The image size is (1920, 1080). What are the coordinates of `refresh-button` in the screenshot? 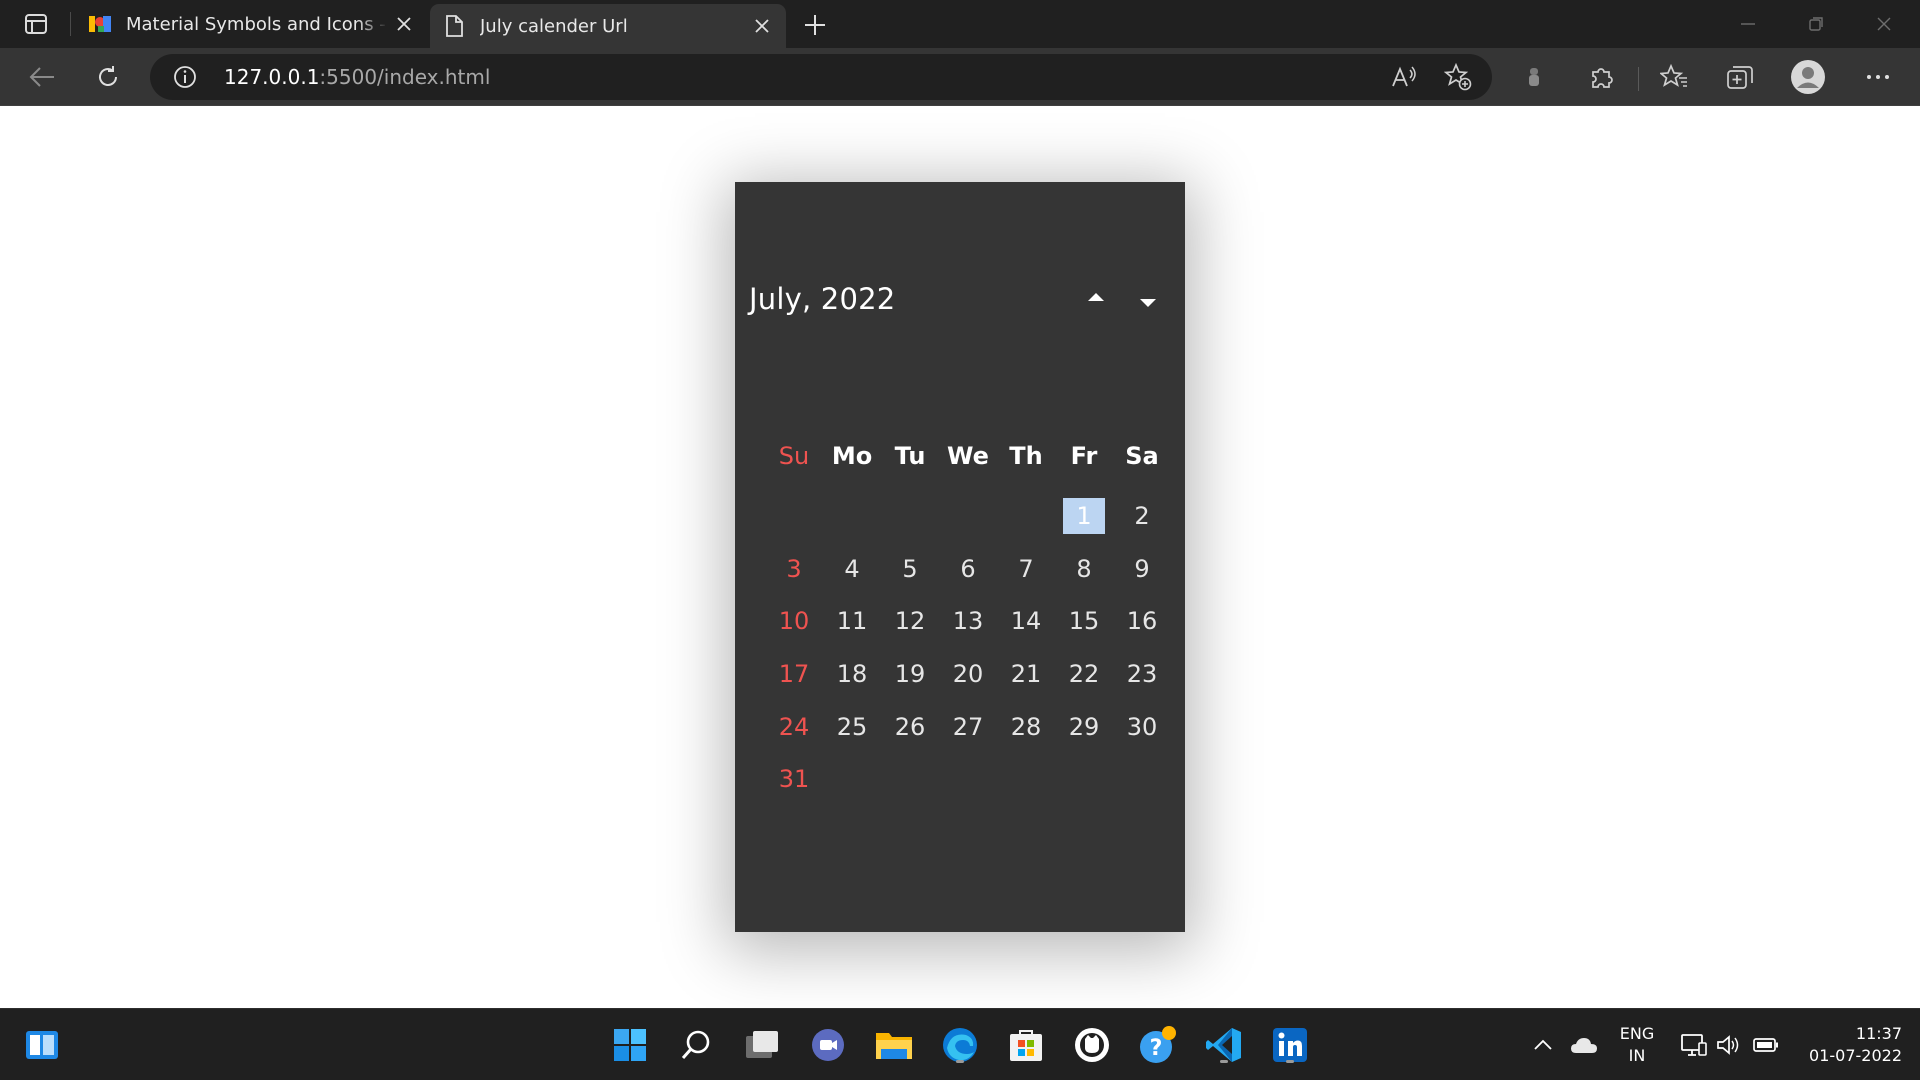 It's located at (108, 77).